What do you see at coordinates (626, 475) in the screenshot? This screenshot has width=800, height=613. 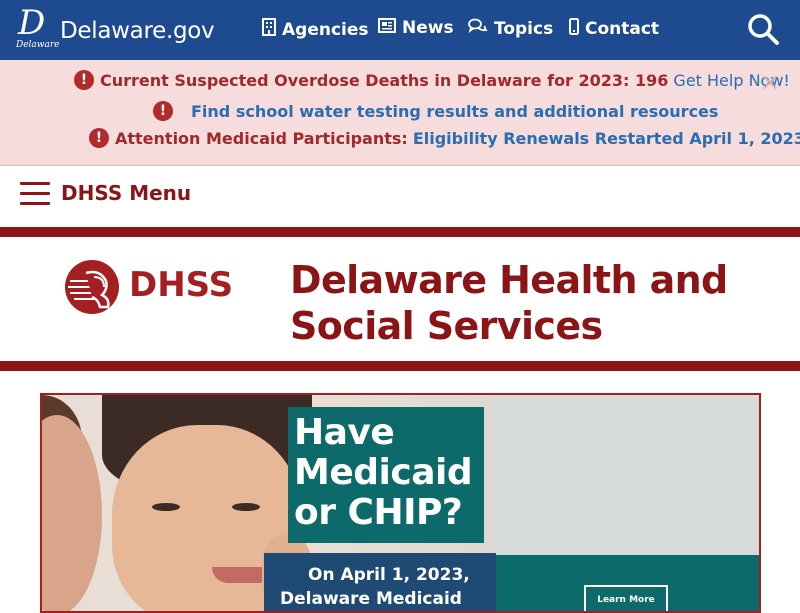 I see `photo-background` at bounding box center [626, 475].